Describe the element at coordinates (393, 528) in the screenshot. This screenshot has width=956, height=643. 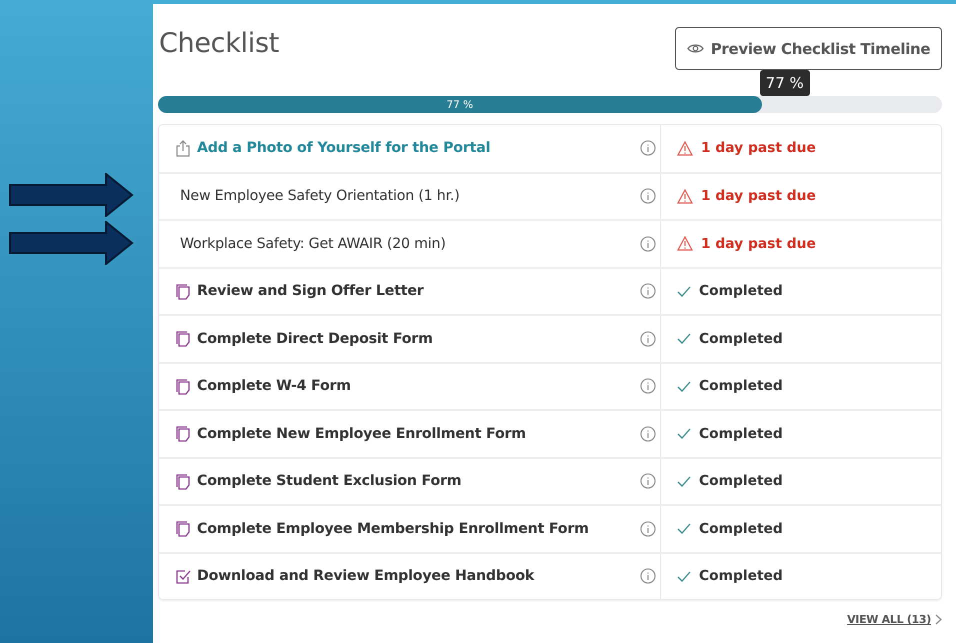
I see `task-title: Complete Employee Membership Enrollment Form` at that location.